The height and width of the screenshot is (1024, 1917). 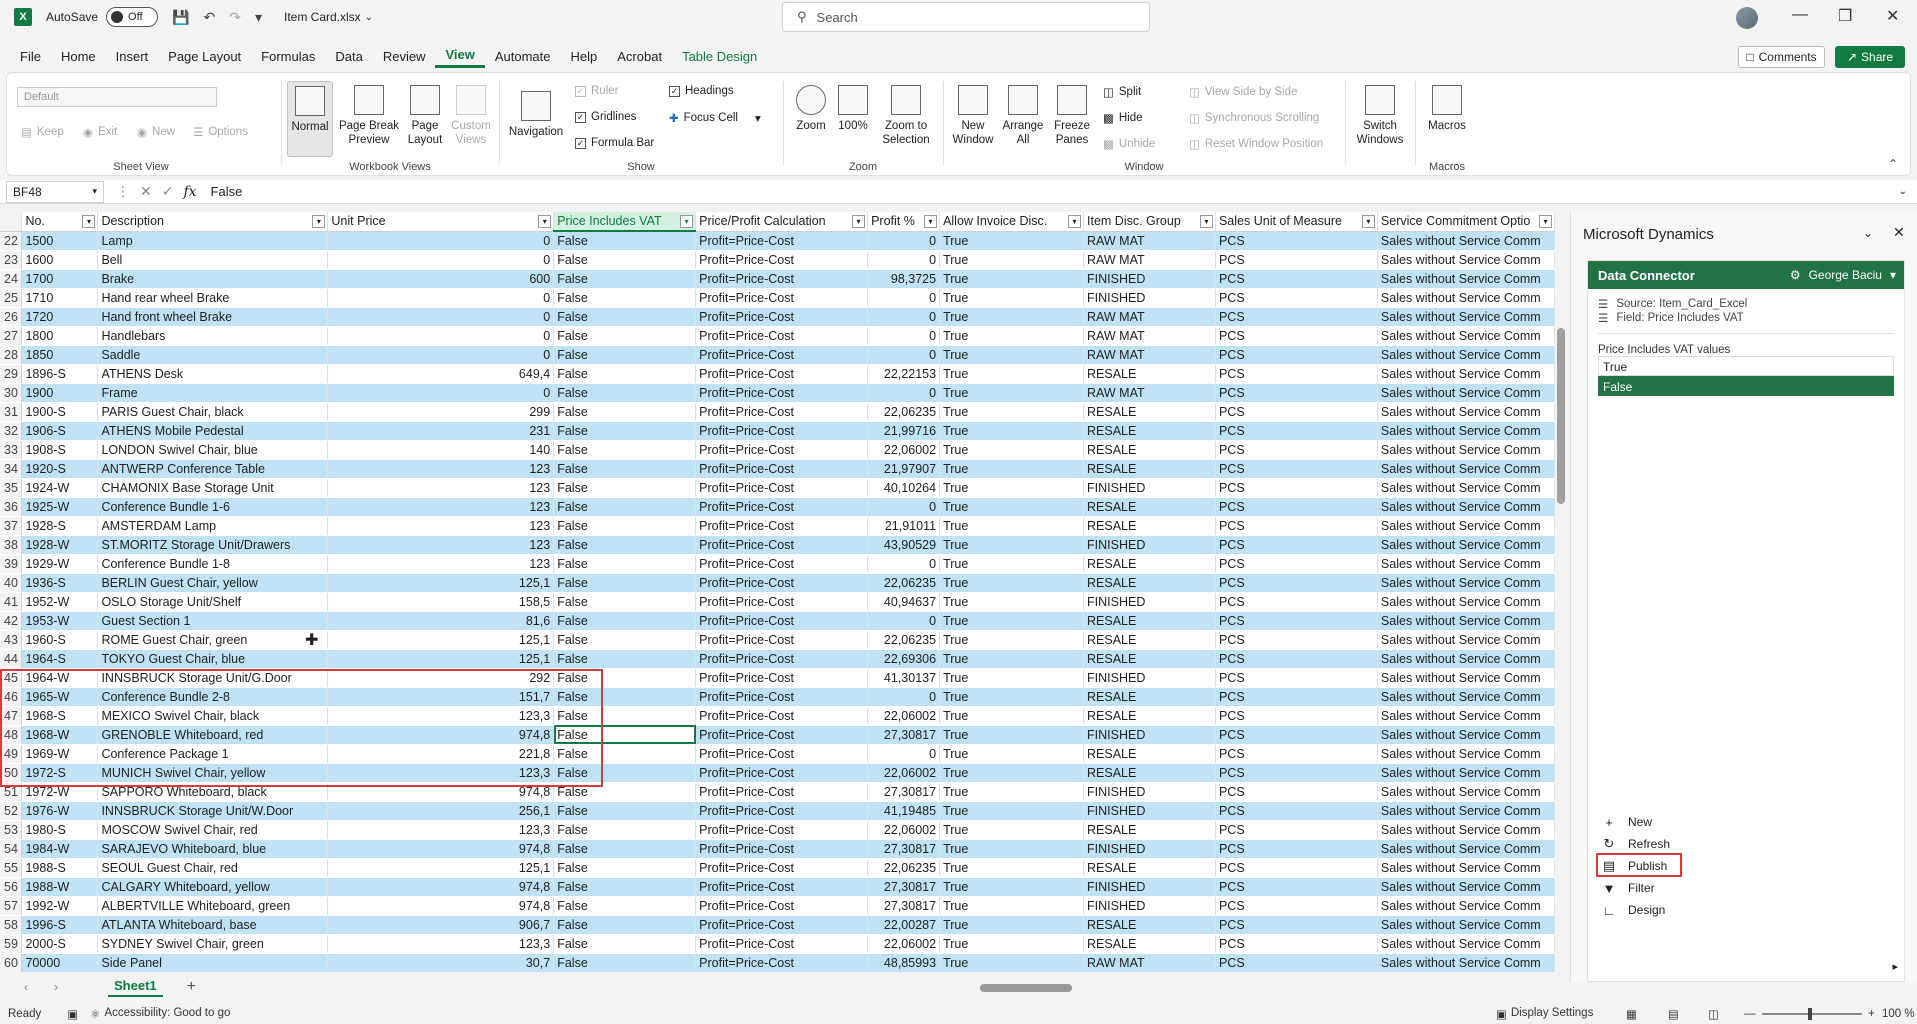 I want to click on table-cell: 1850, so click(x=60, y=355).